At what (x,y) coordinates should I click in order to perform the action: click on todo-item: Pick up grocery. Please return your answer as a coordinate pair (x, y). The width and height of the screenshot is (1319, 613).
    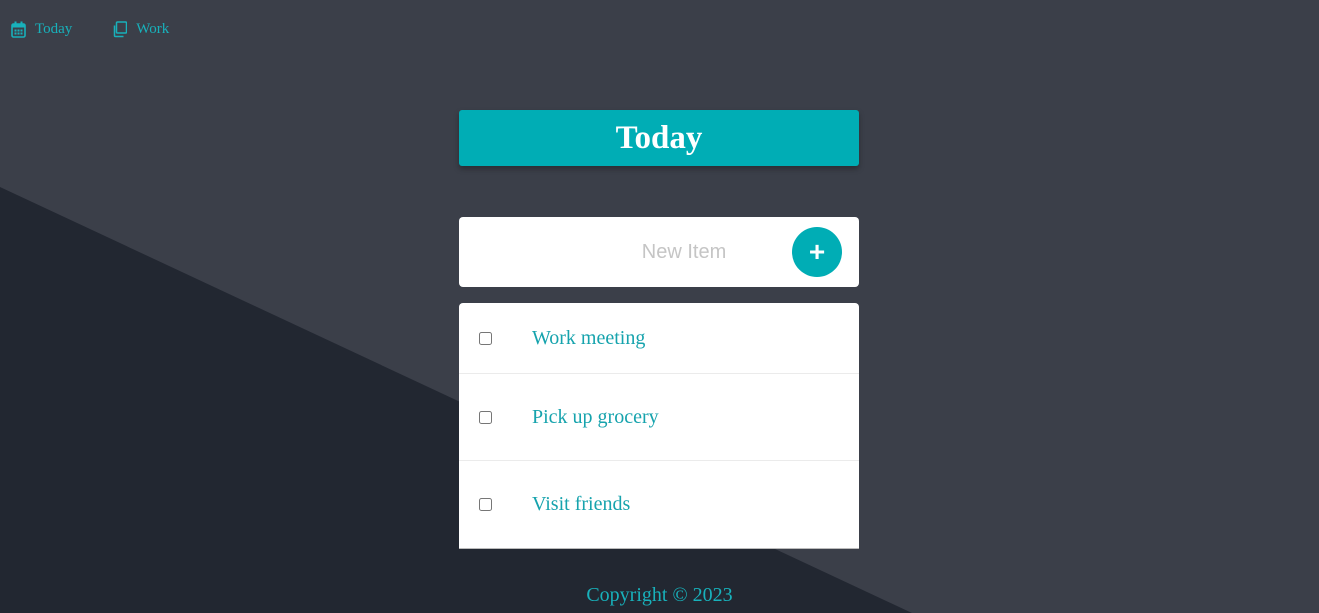
    Looking at the image, I should click on (659, 417).